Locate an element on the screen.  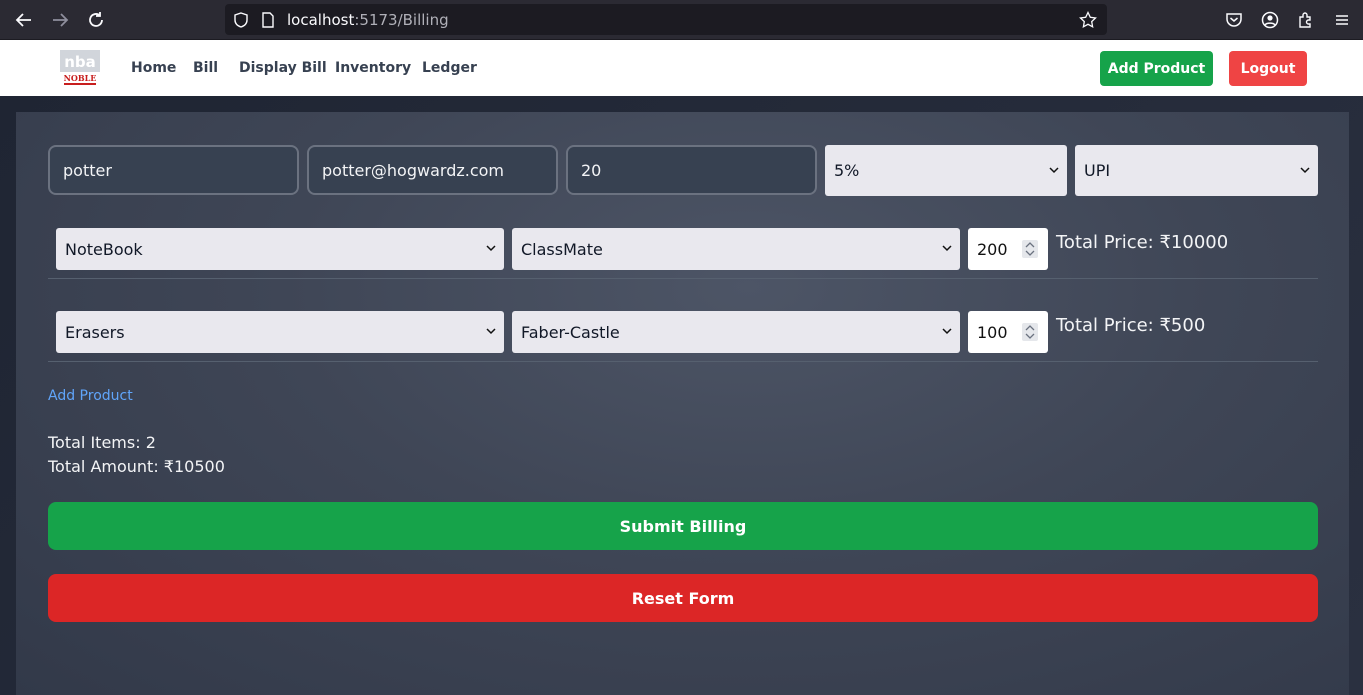
menu-icon is located at coordinates (1342, 20).